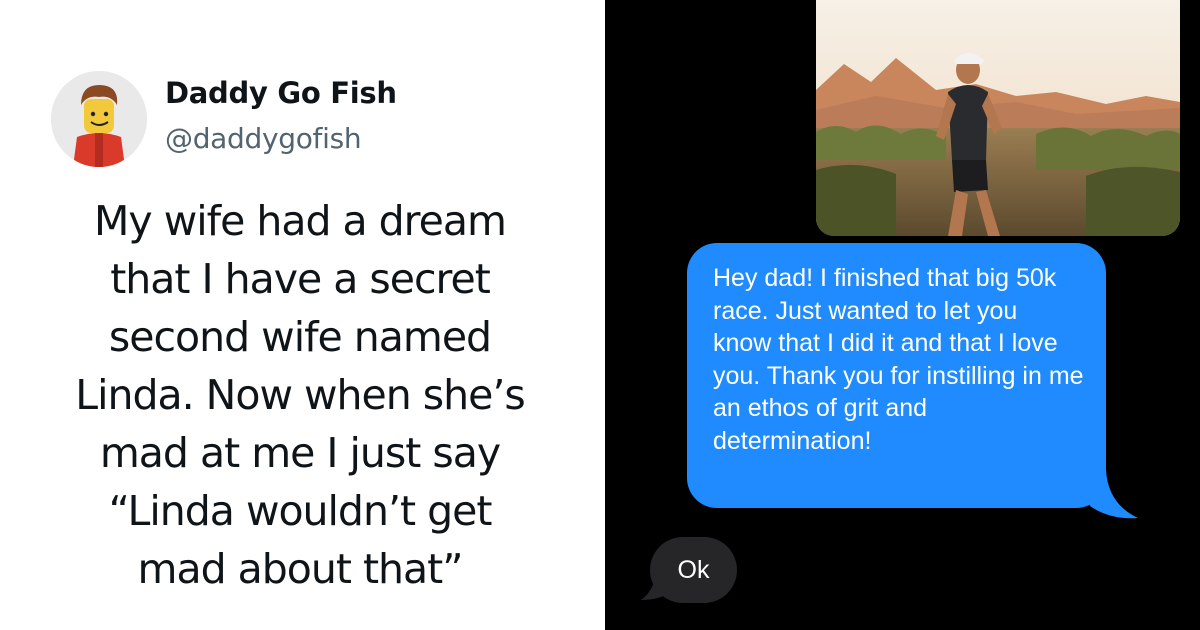 This screenshot has width=1200, height=630. I want to click on outgoing-message-line: know that I did it and that I love, so click(885, 343).